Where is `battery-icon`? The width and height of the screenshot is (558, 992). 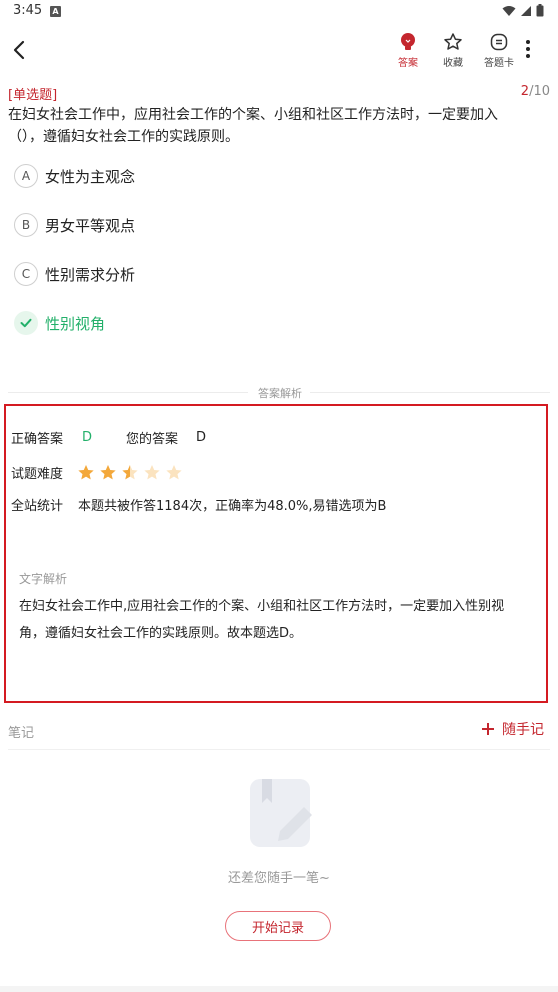 battery-icon is located at coordinates (540, 10).